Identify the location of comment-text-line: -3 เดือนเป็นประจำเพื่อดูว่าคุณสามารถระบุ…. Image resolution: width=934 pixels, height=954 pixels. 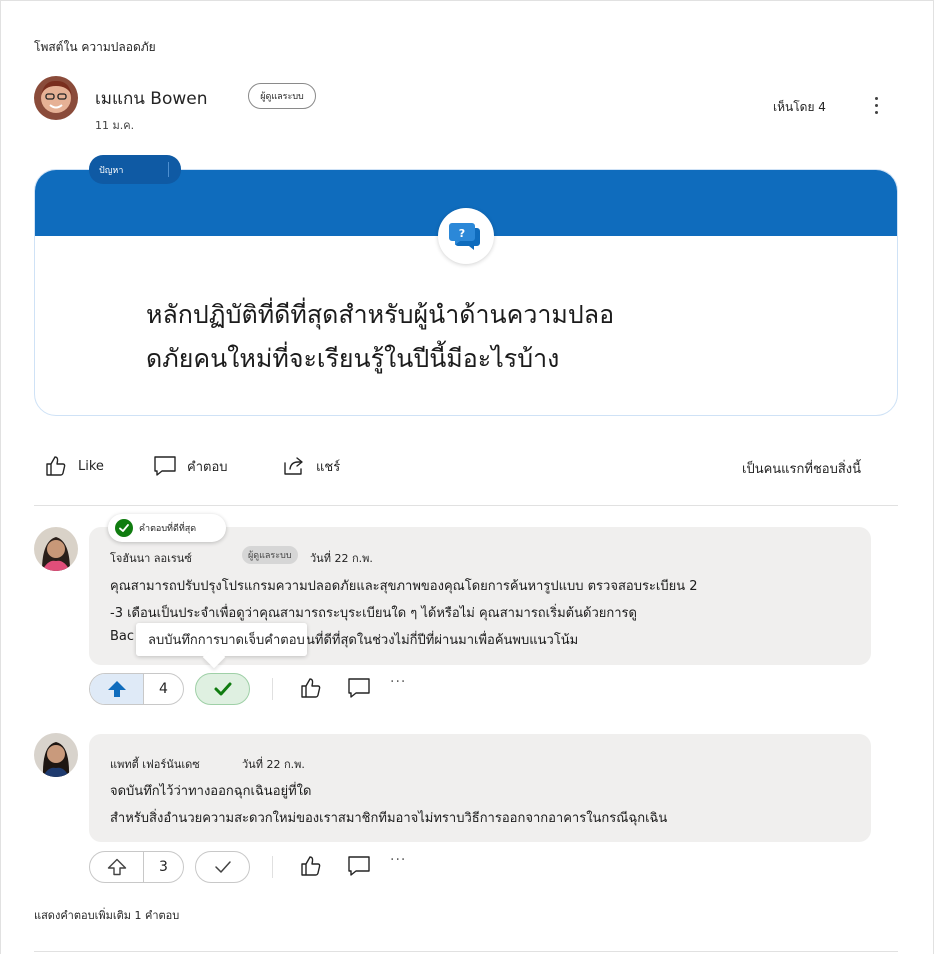
(373, 613).